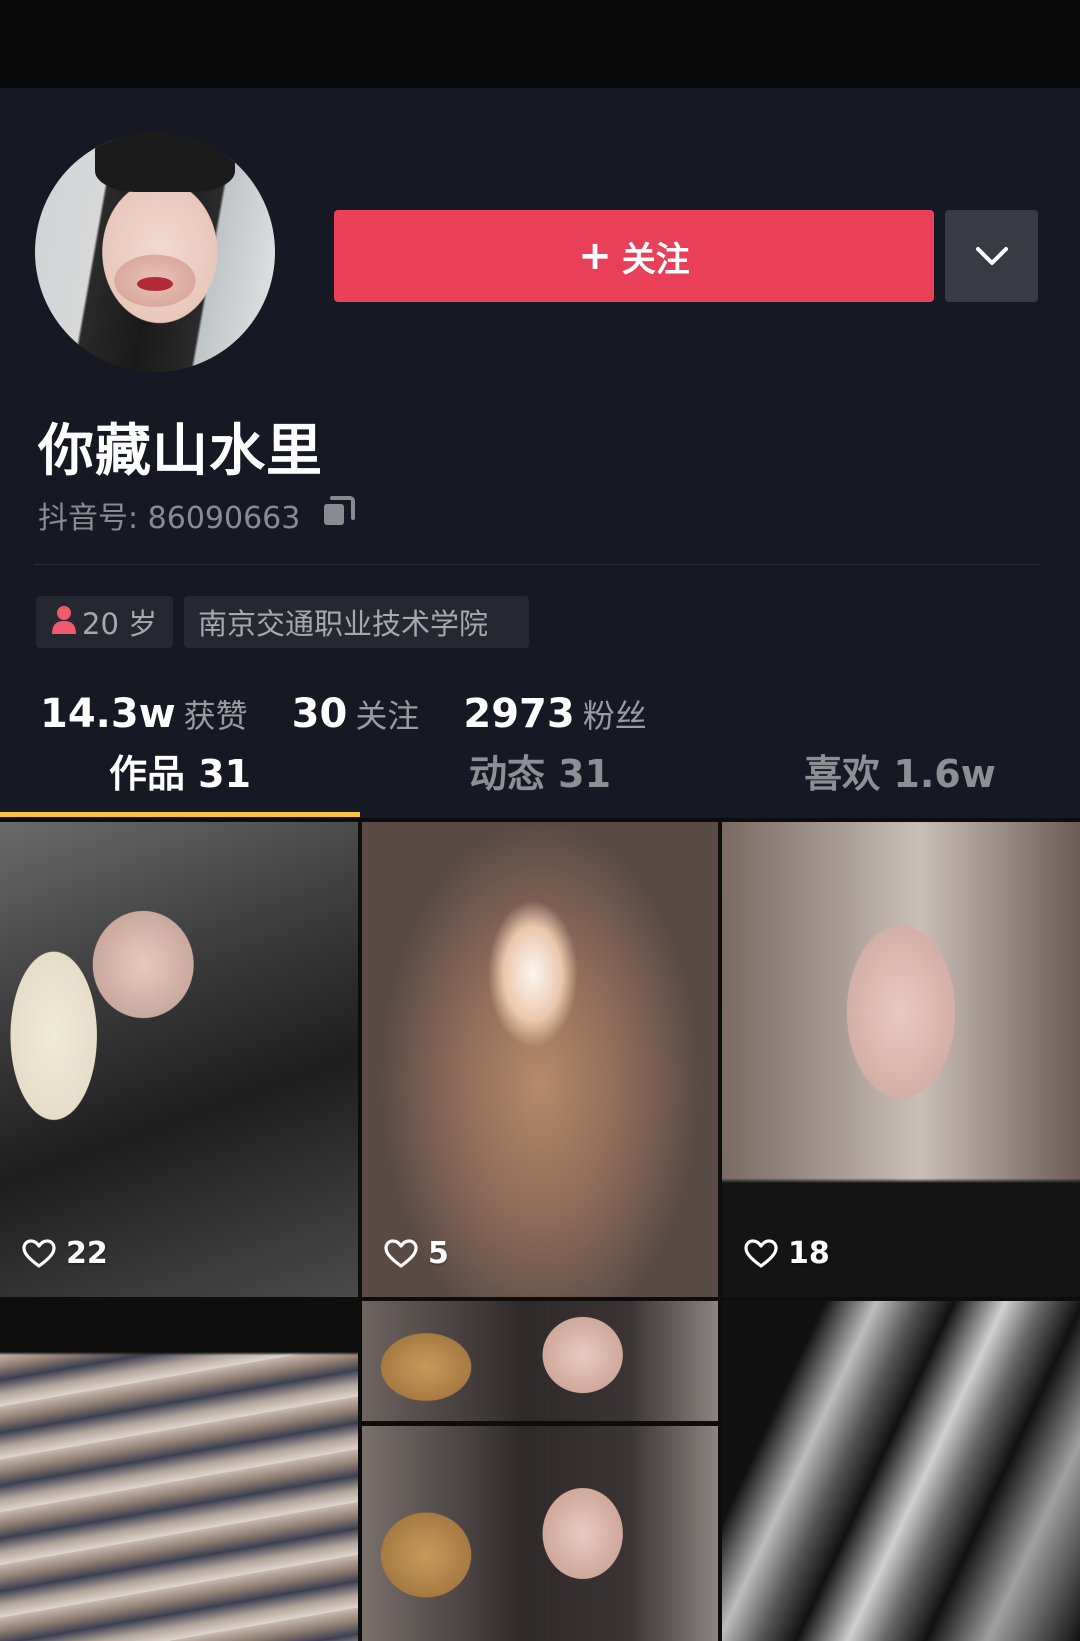  Describe the element at coordinates (438, 1253) in the screenshot. I see `like-count-value: 5` at that location.